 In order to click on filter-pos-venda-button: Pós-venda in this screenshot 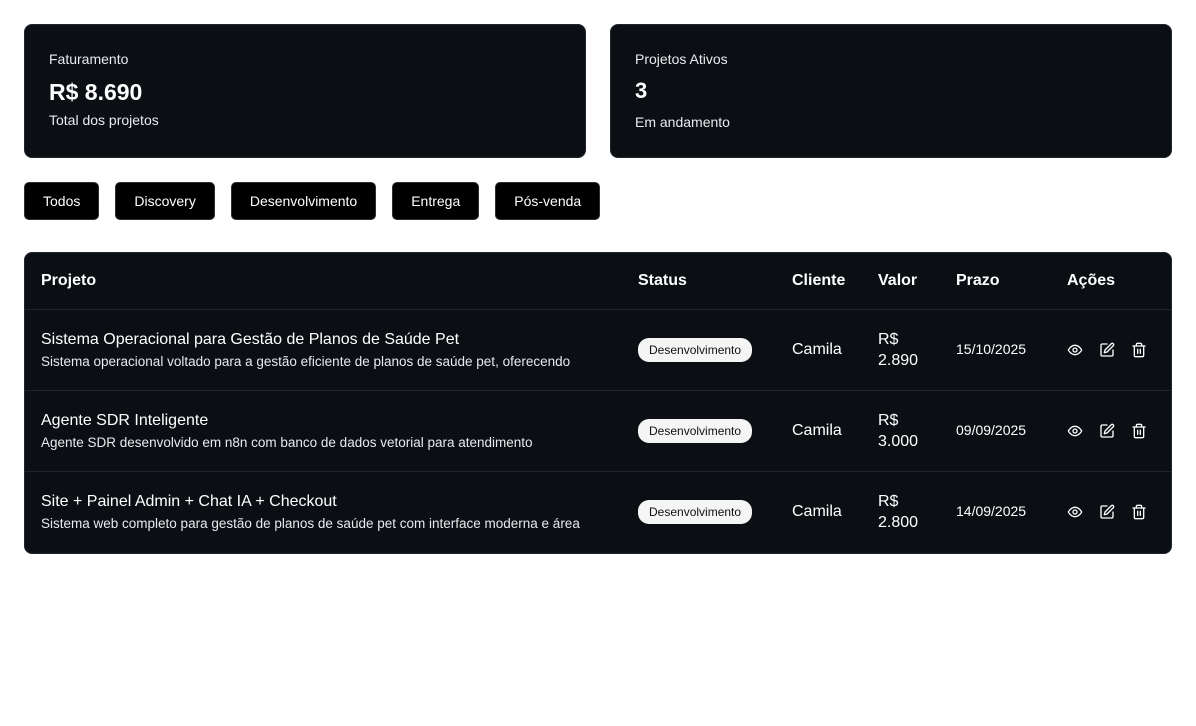, I will do `click(548, 201)`.